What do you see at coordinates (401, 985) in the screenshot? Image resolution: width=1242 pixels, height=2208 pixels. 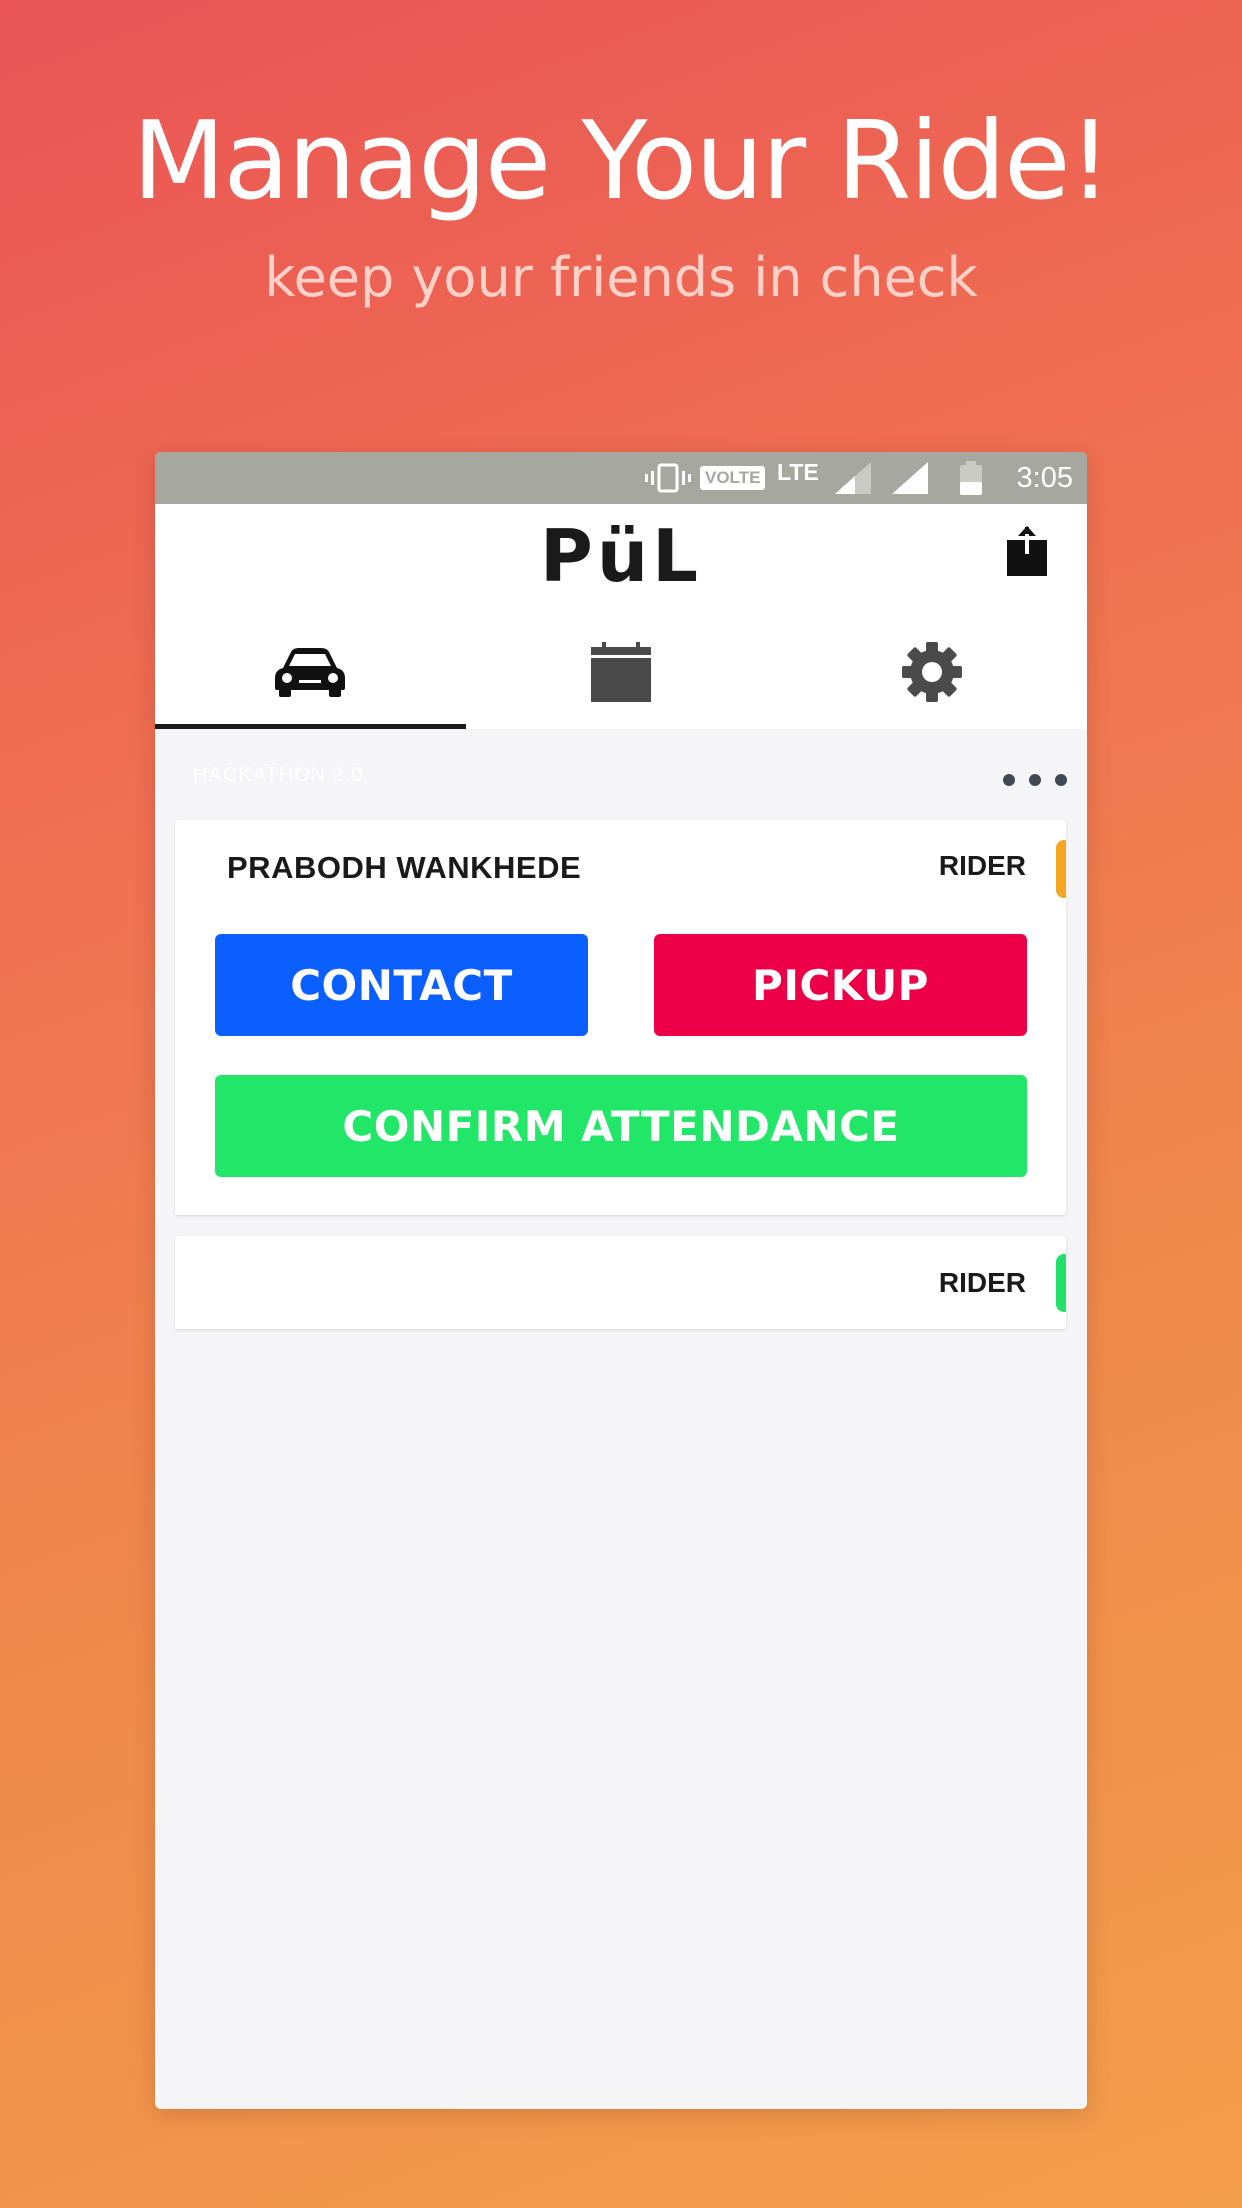 I see `contact-button: CONTACT` at bounding box center [401, 985].